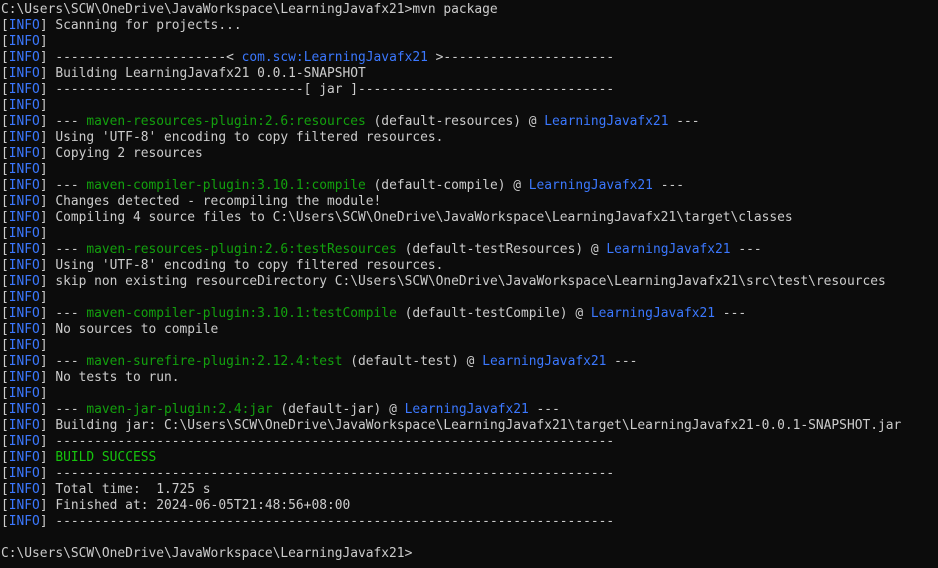 The width and height of the screenshot is (938, 568). What do you see at coordinates (469, 490) in the screenshot?
I see `terminal-line: [INFO] Total time: 1.725 s` at bounding box center [469, 490].